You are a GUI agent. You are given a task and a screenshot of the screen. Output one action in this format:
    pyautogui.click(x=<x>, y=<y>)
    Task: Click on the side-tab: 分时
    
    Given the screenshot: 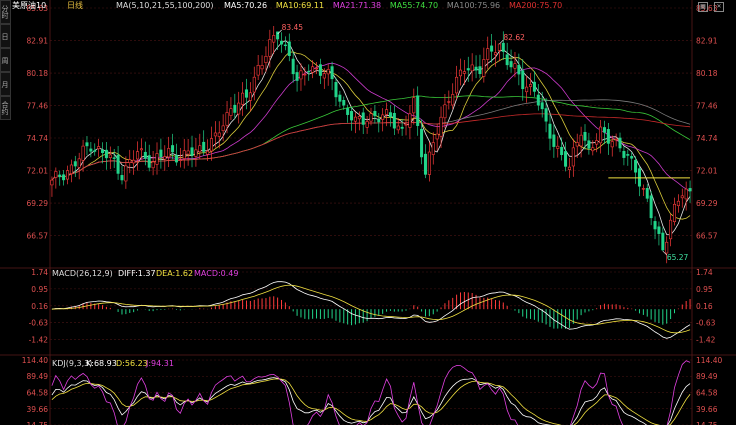 What is the action you would take?
    pyautogui.click(x=5, y=12)
    